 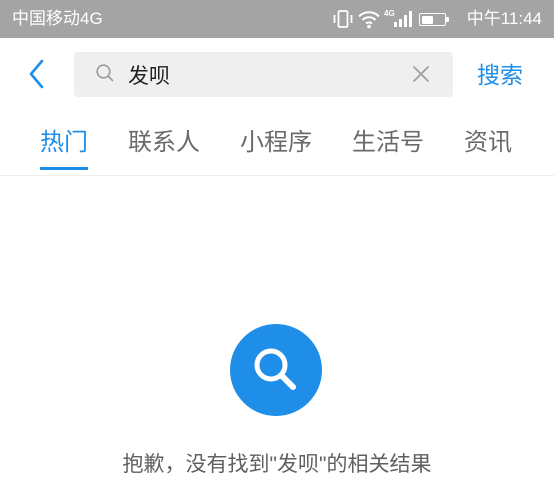 I want to click on chevron-left-icon, so click(x=36, y=74).